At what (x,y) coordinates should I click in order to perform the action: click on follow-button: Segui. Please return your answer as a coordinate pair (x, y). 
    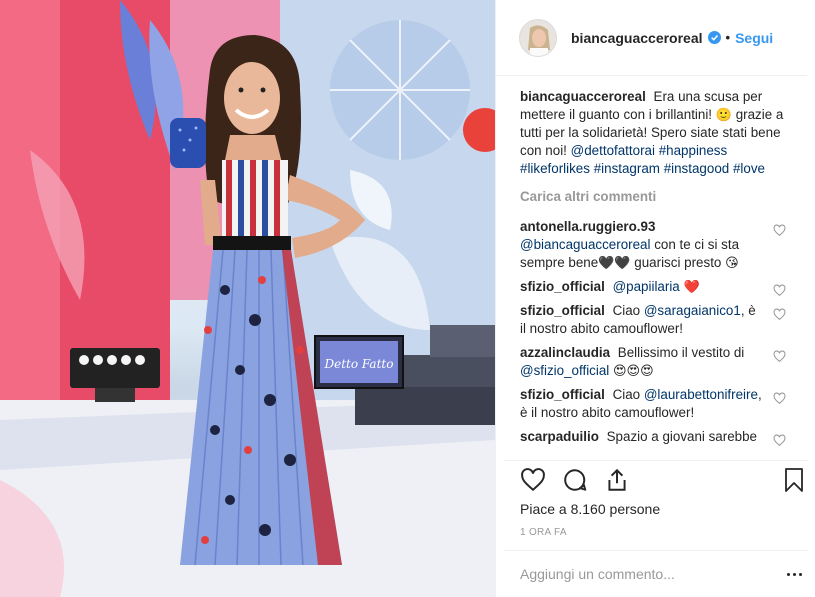
    Looking at the image, I should click on (754, 38).